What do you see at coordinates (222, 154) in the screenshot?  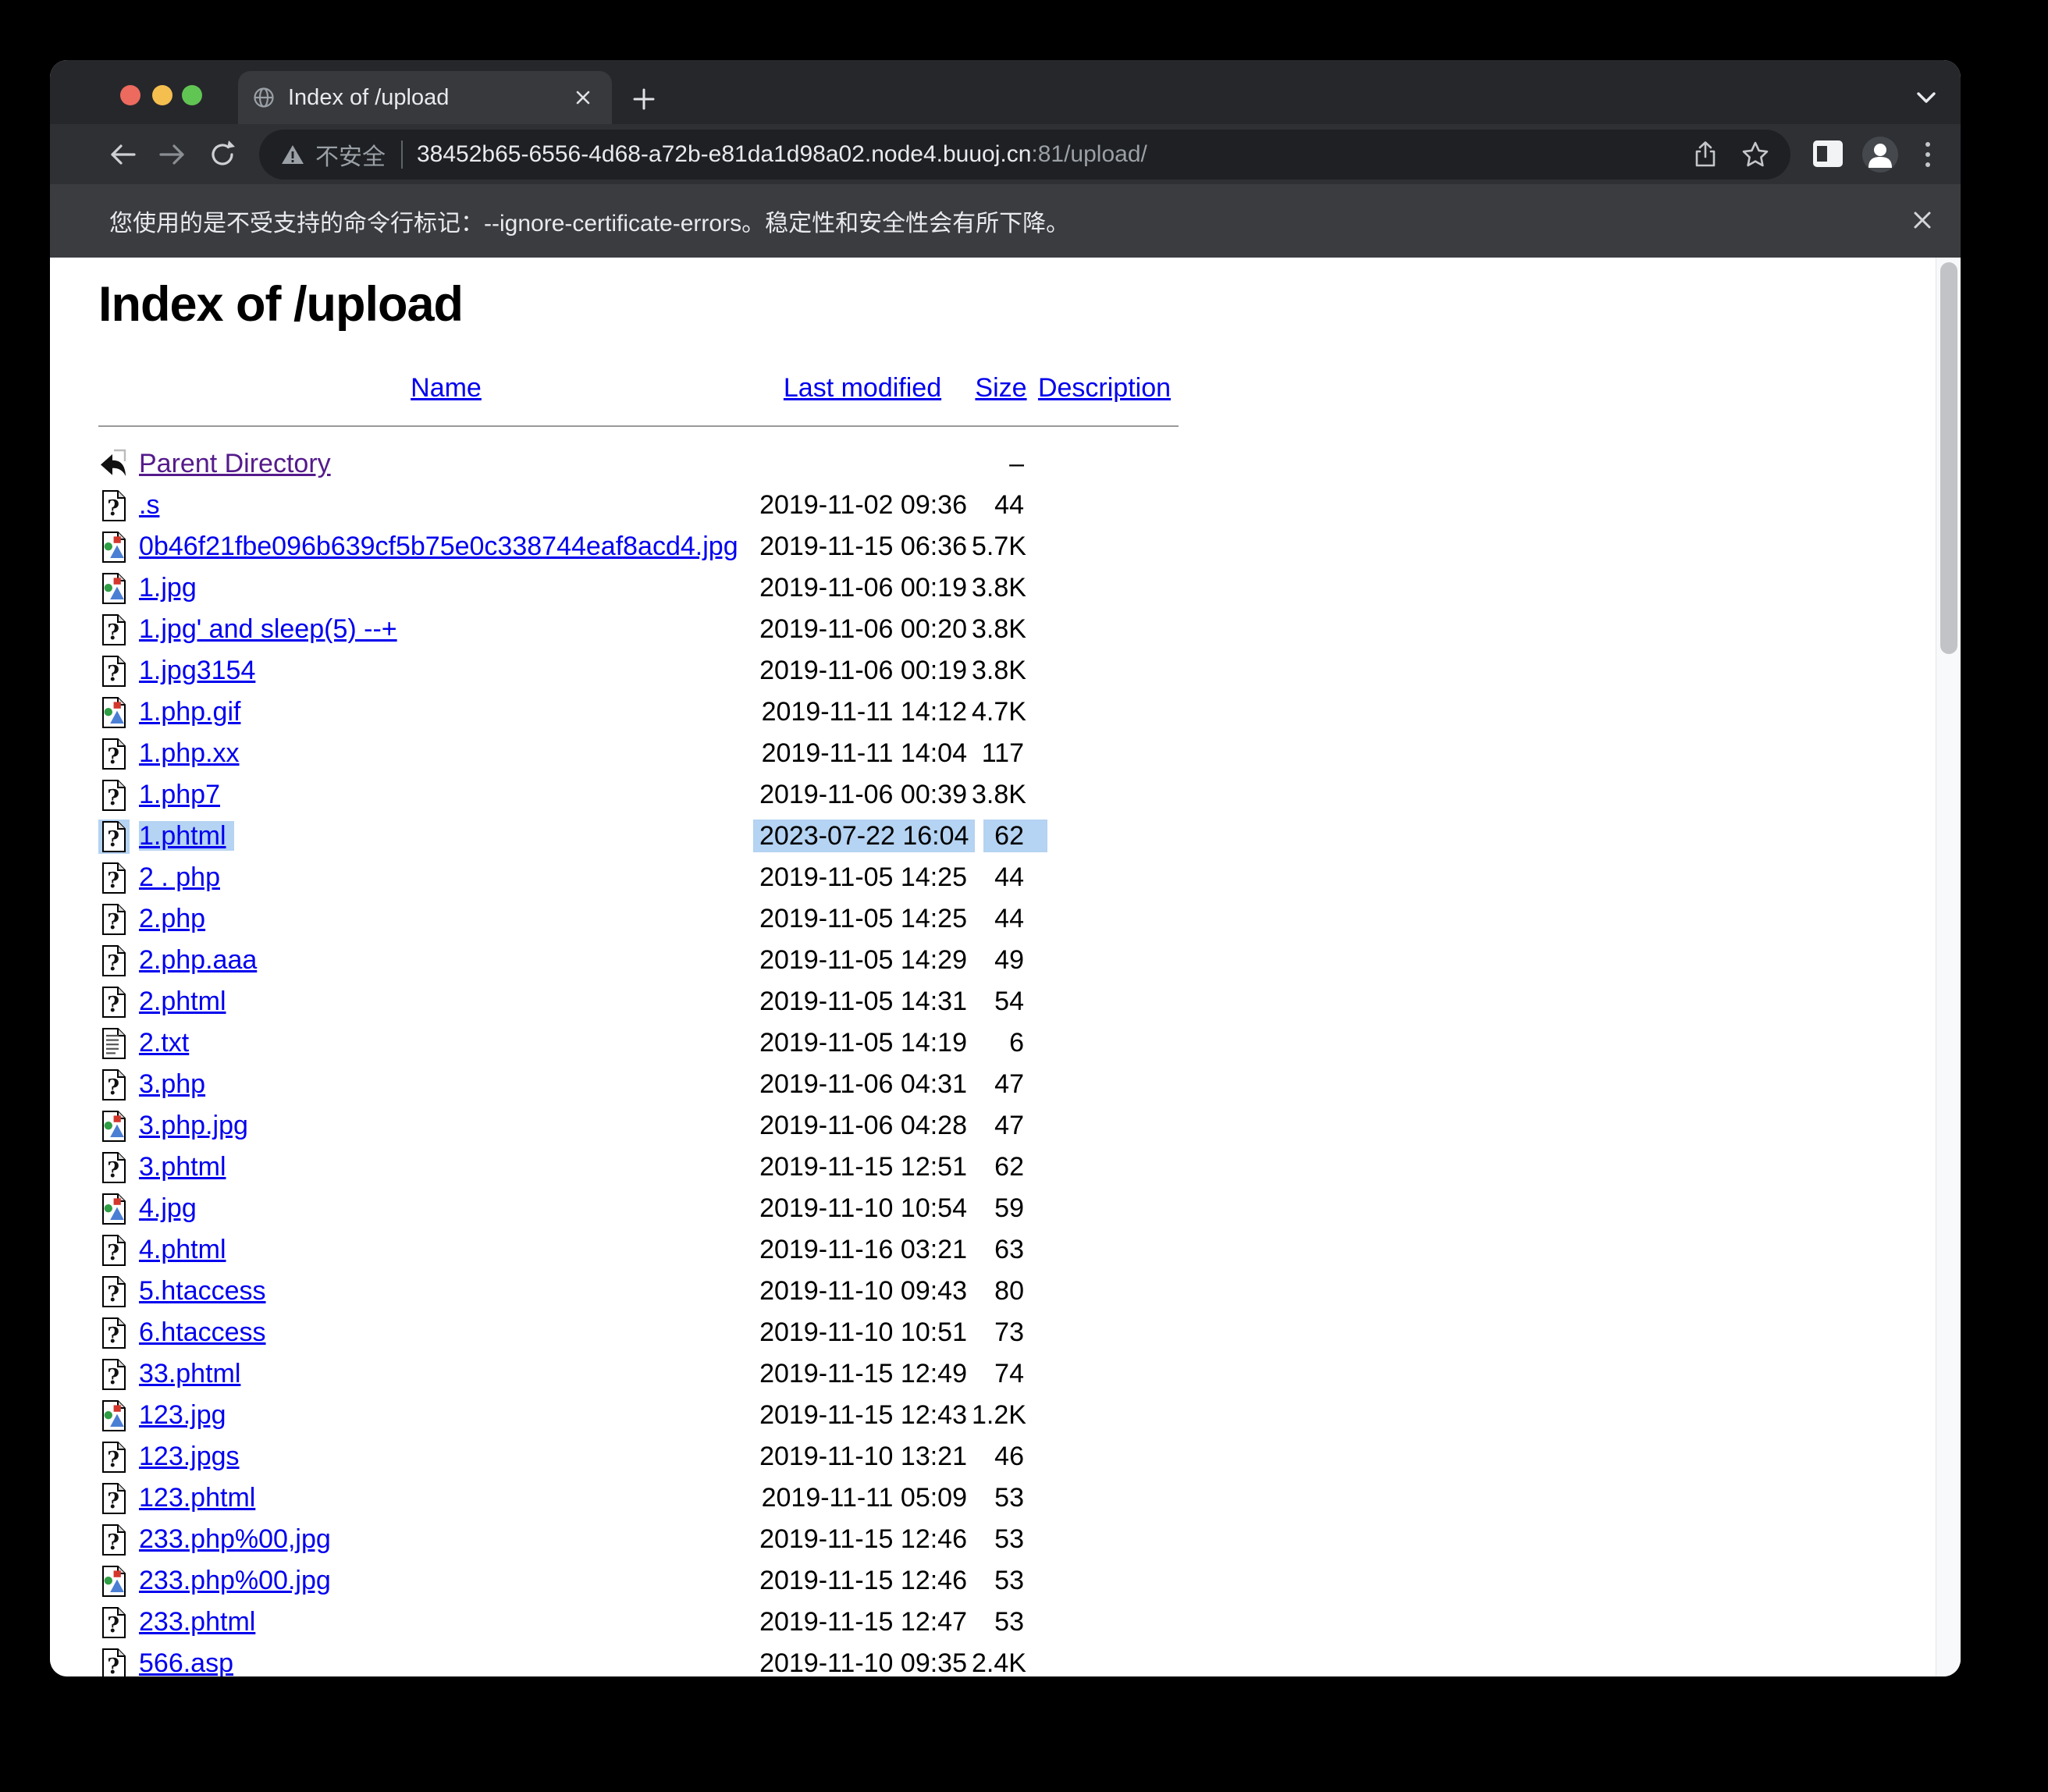 I see `reload-button` at bounding box center [222, 154].